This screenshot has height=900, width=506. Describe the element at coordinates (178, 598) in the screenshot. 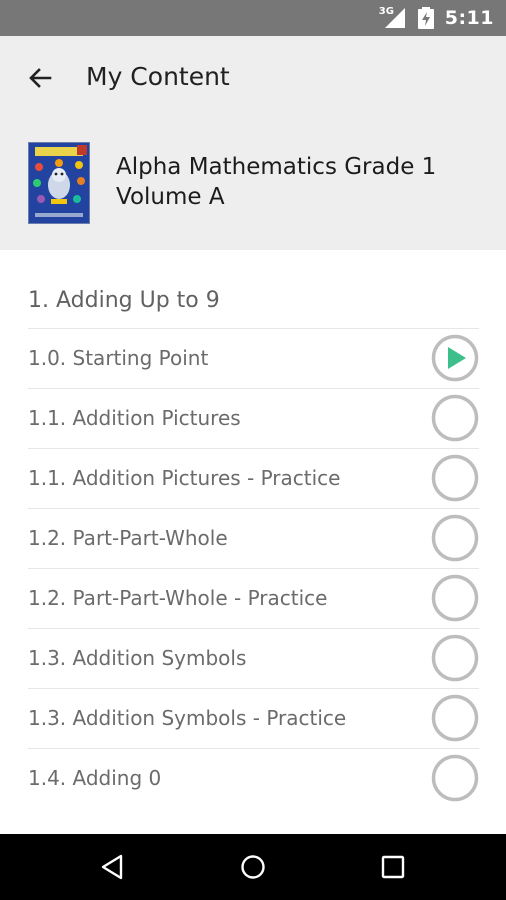

I see `lesson-label: 1.2. Part-Part-Whole - Practice` at that location.